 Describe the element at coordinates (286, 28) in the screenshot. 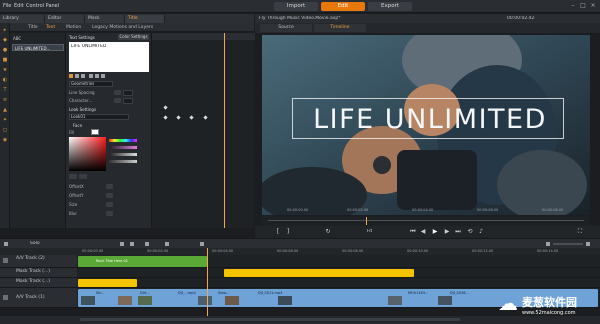

I see `tab-source: Source` at that location.